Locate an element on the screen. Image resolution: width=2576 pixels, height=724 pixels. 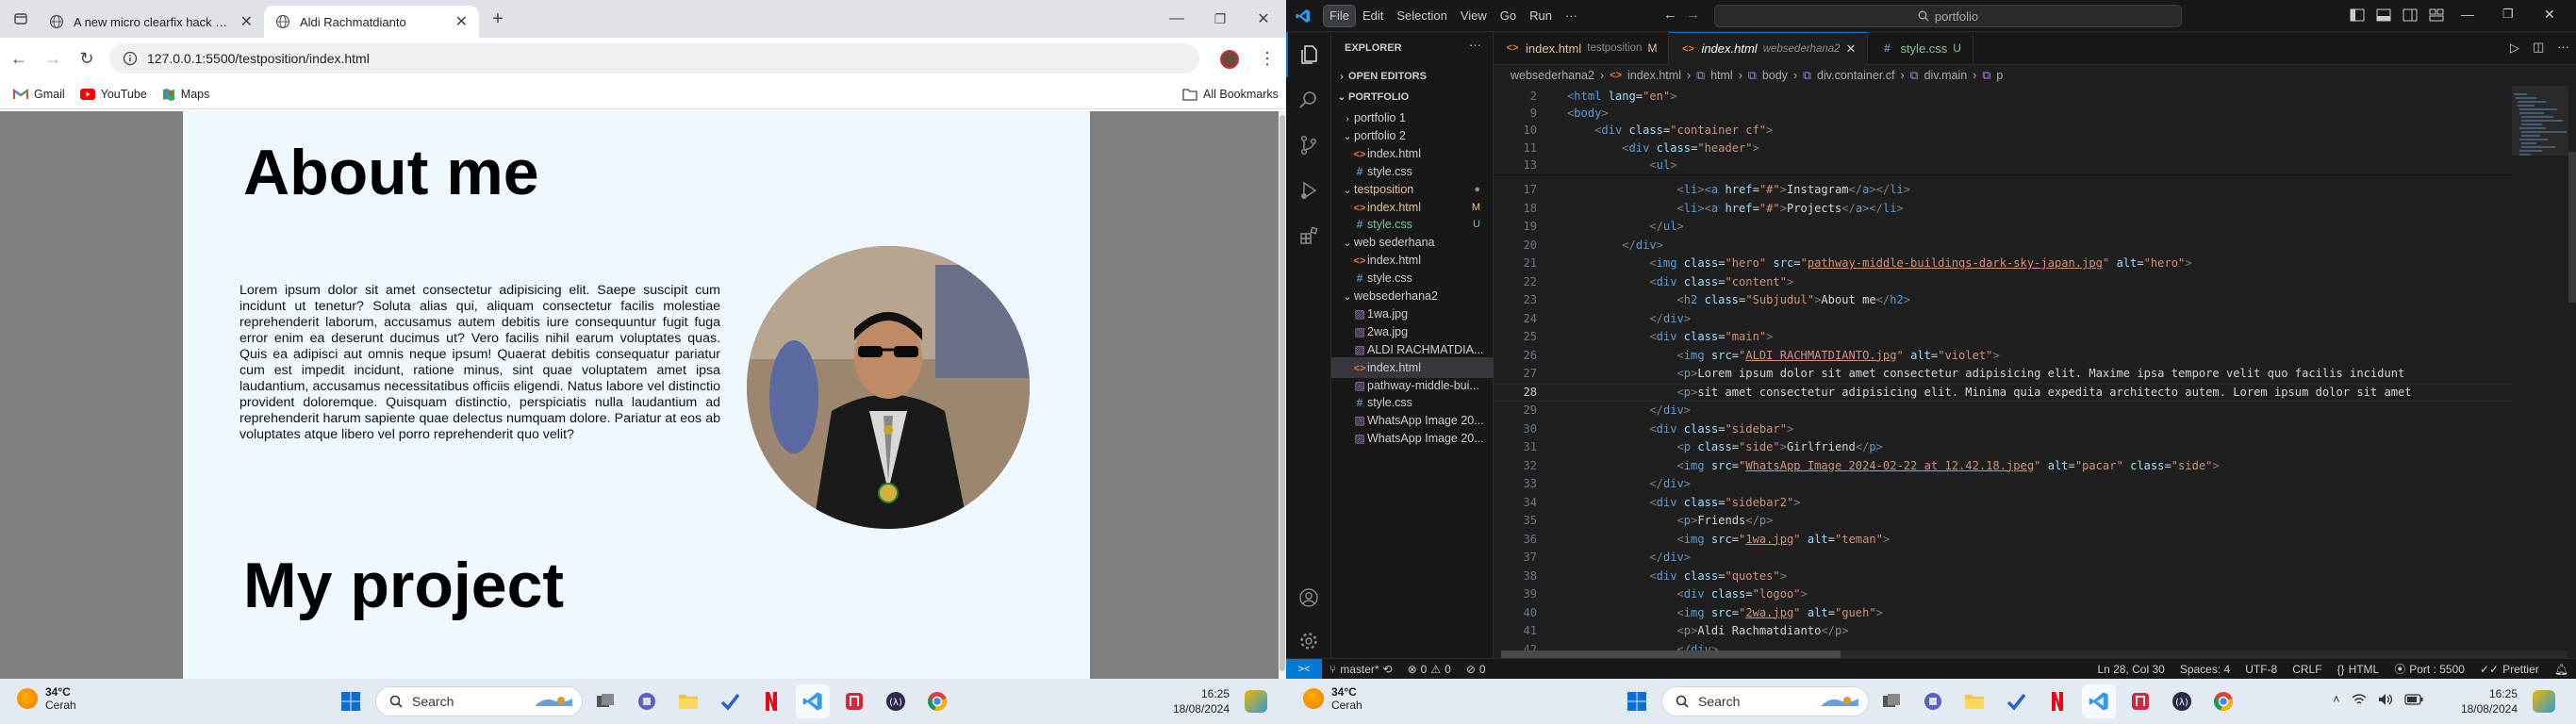
tab-search-icon is located at coordinates (21, 19).